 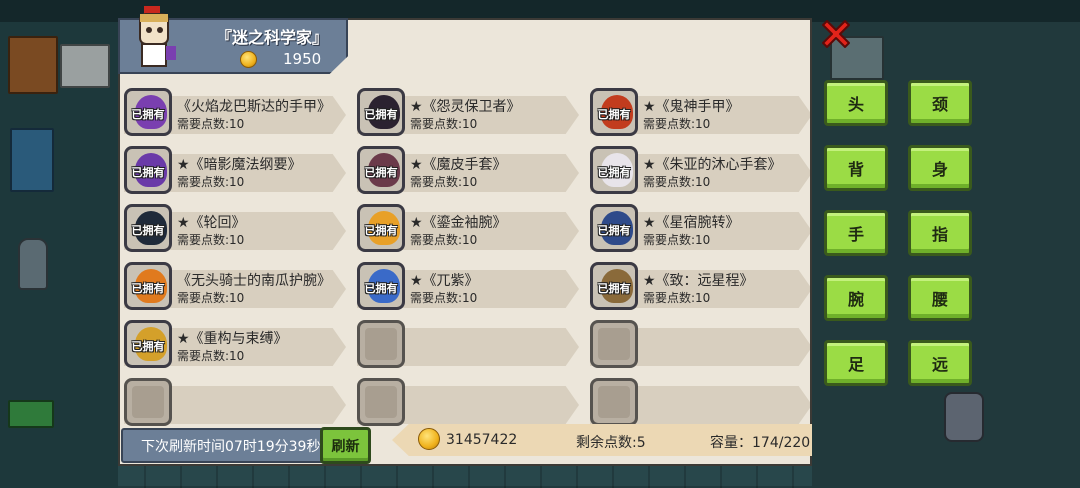 What do you see at coordinates (85, 66) in the screenshot?
I see `background-machine` at bounding box center [85, 66].